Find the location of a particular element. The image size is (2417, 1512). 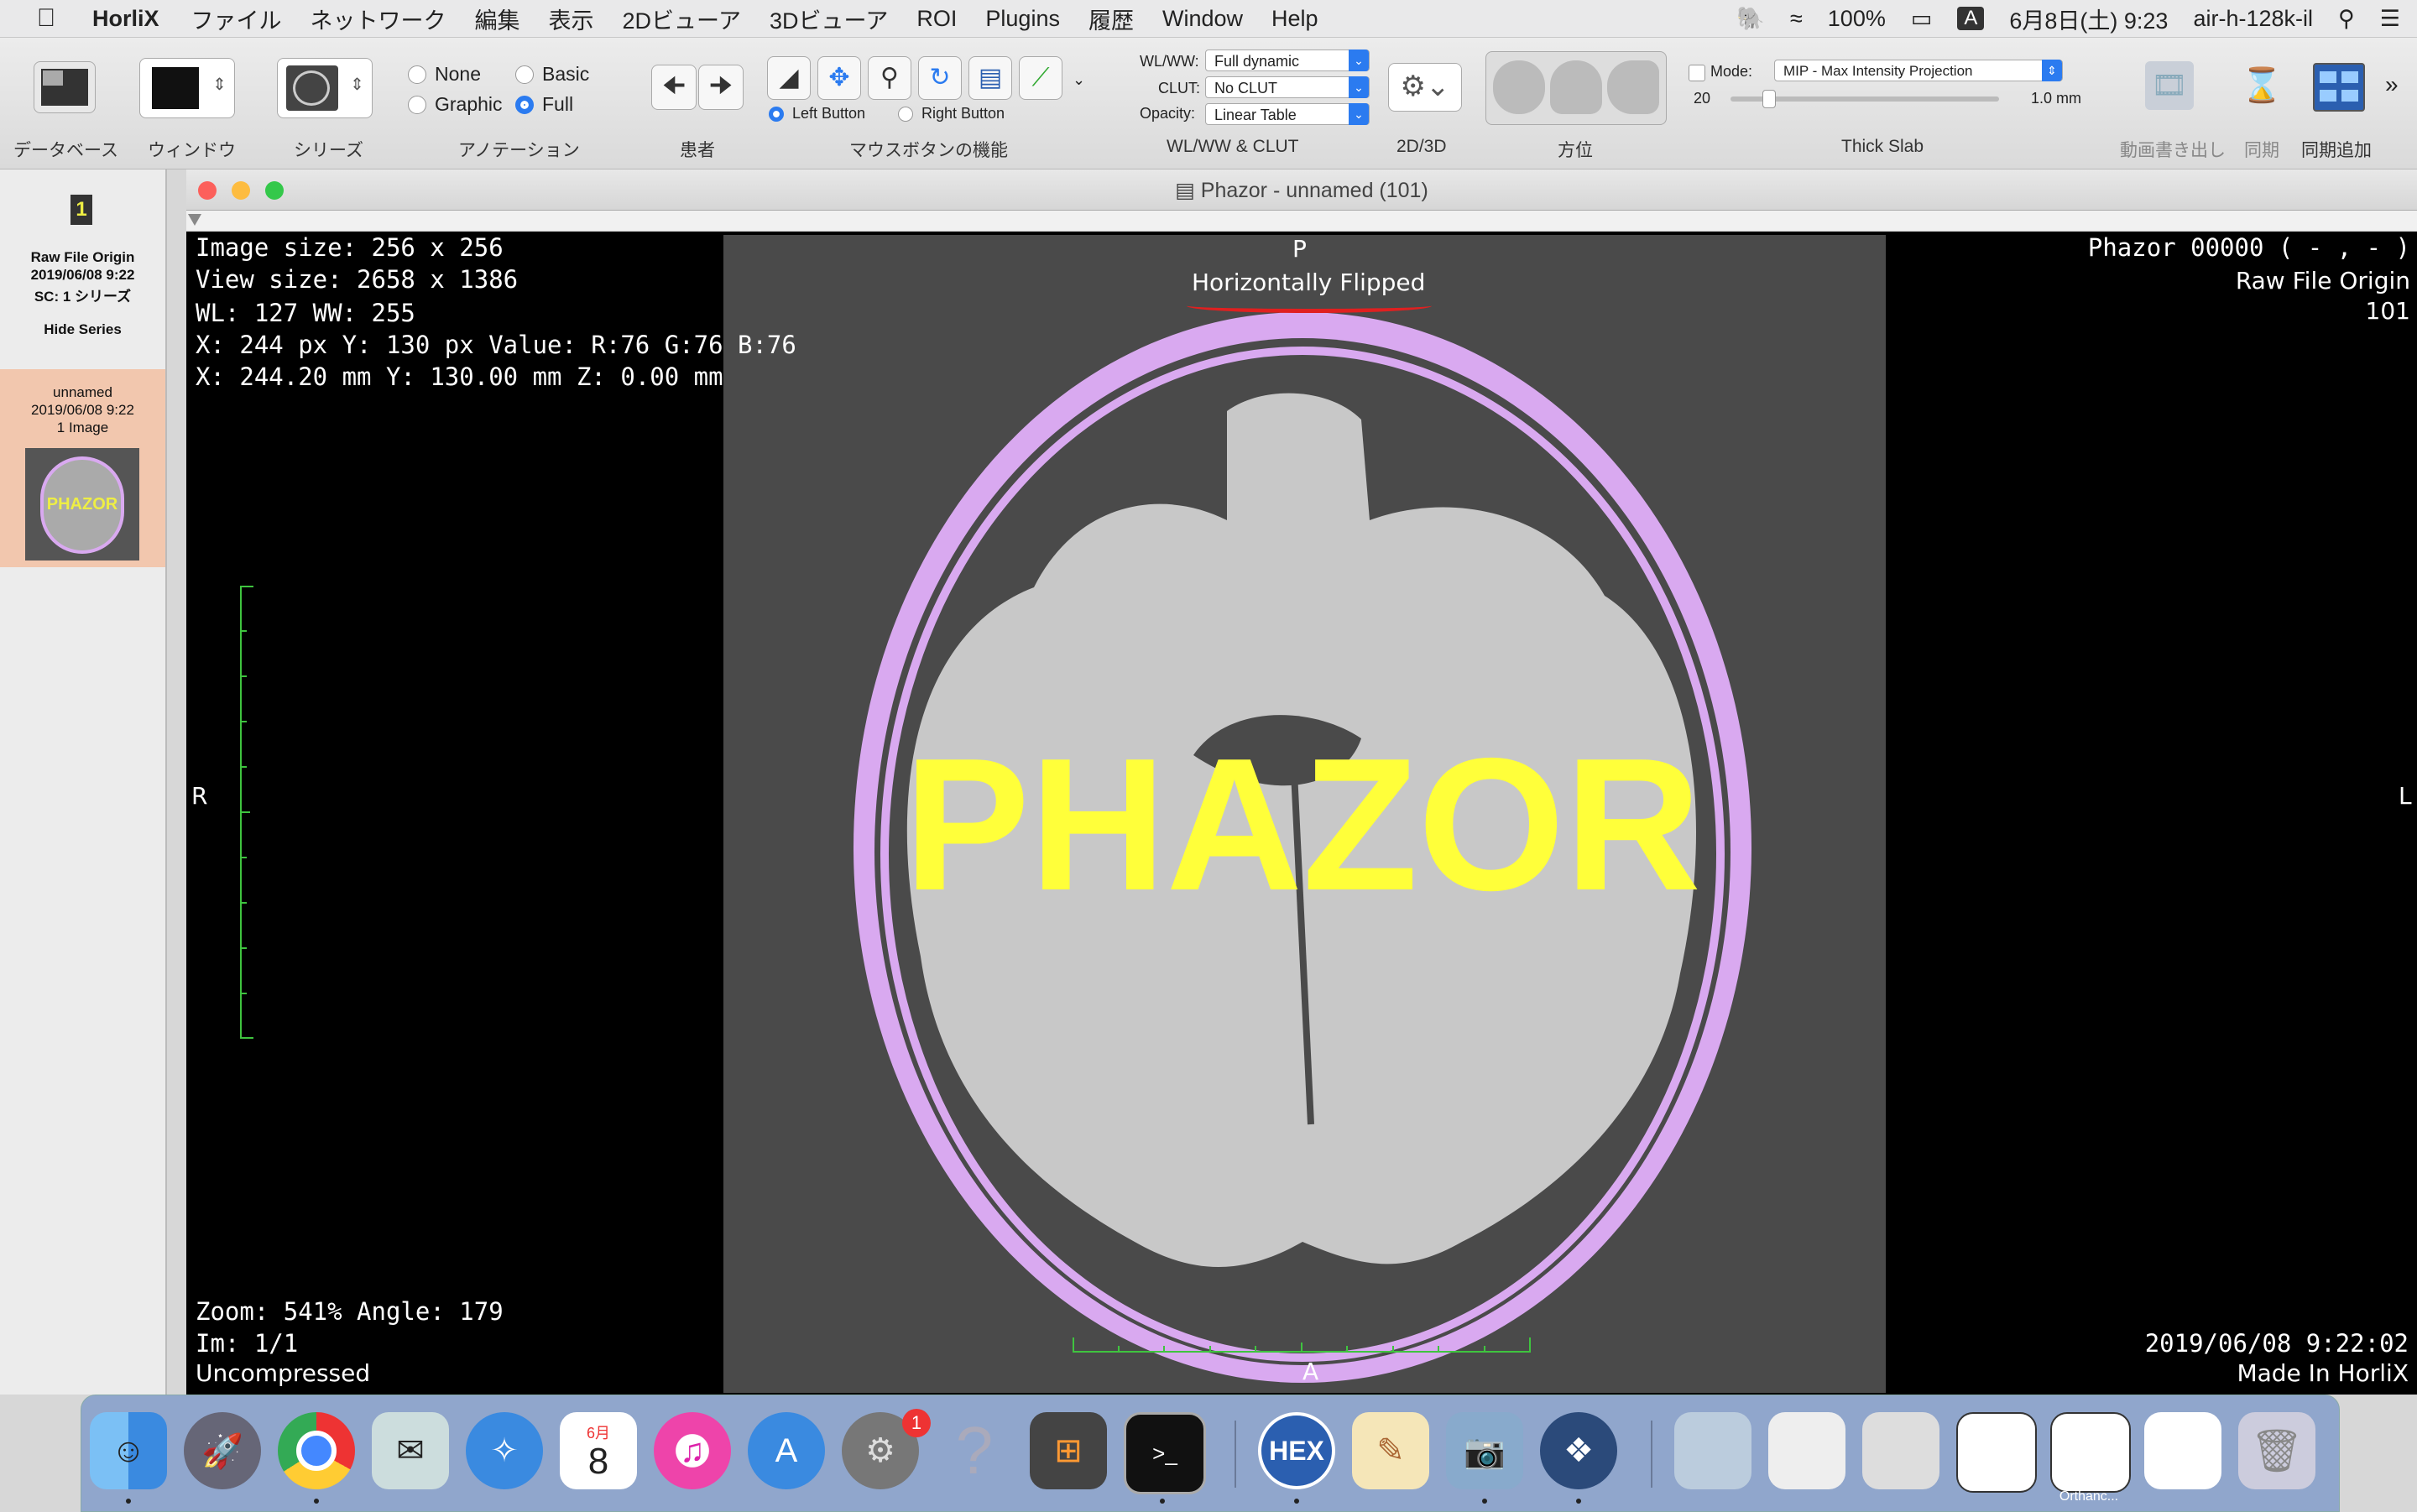

thick-slab-checkbox is located at coordinates (1697, 73).